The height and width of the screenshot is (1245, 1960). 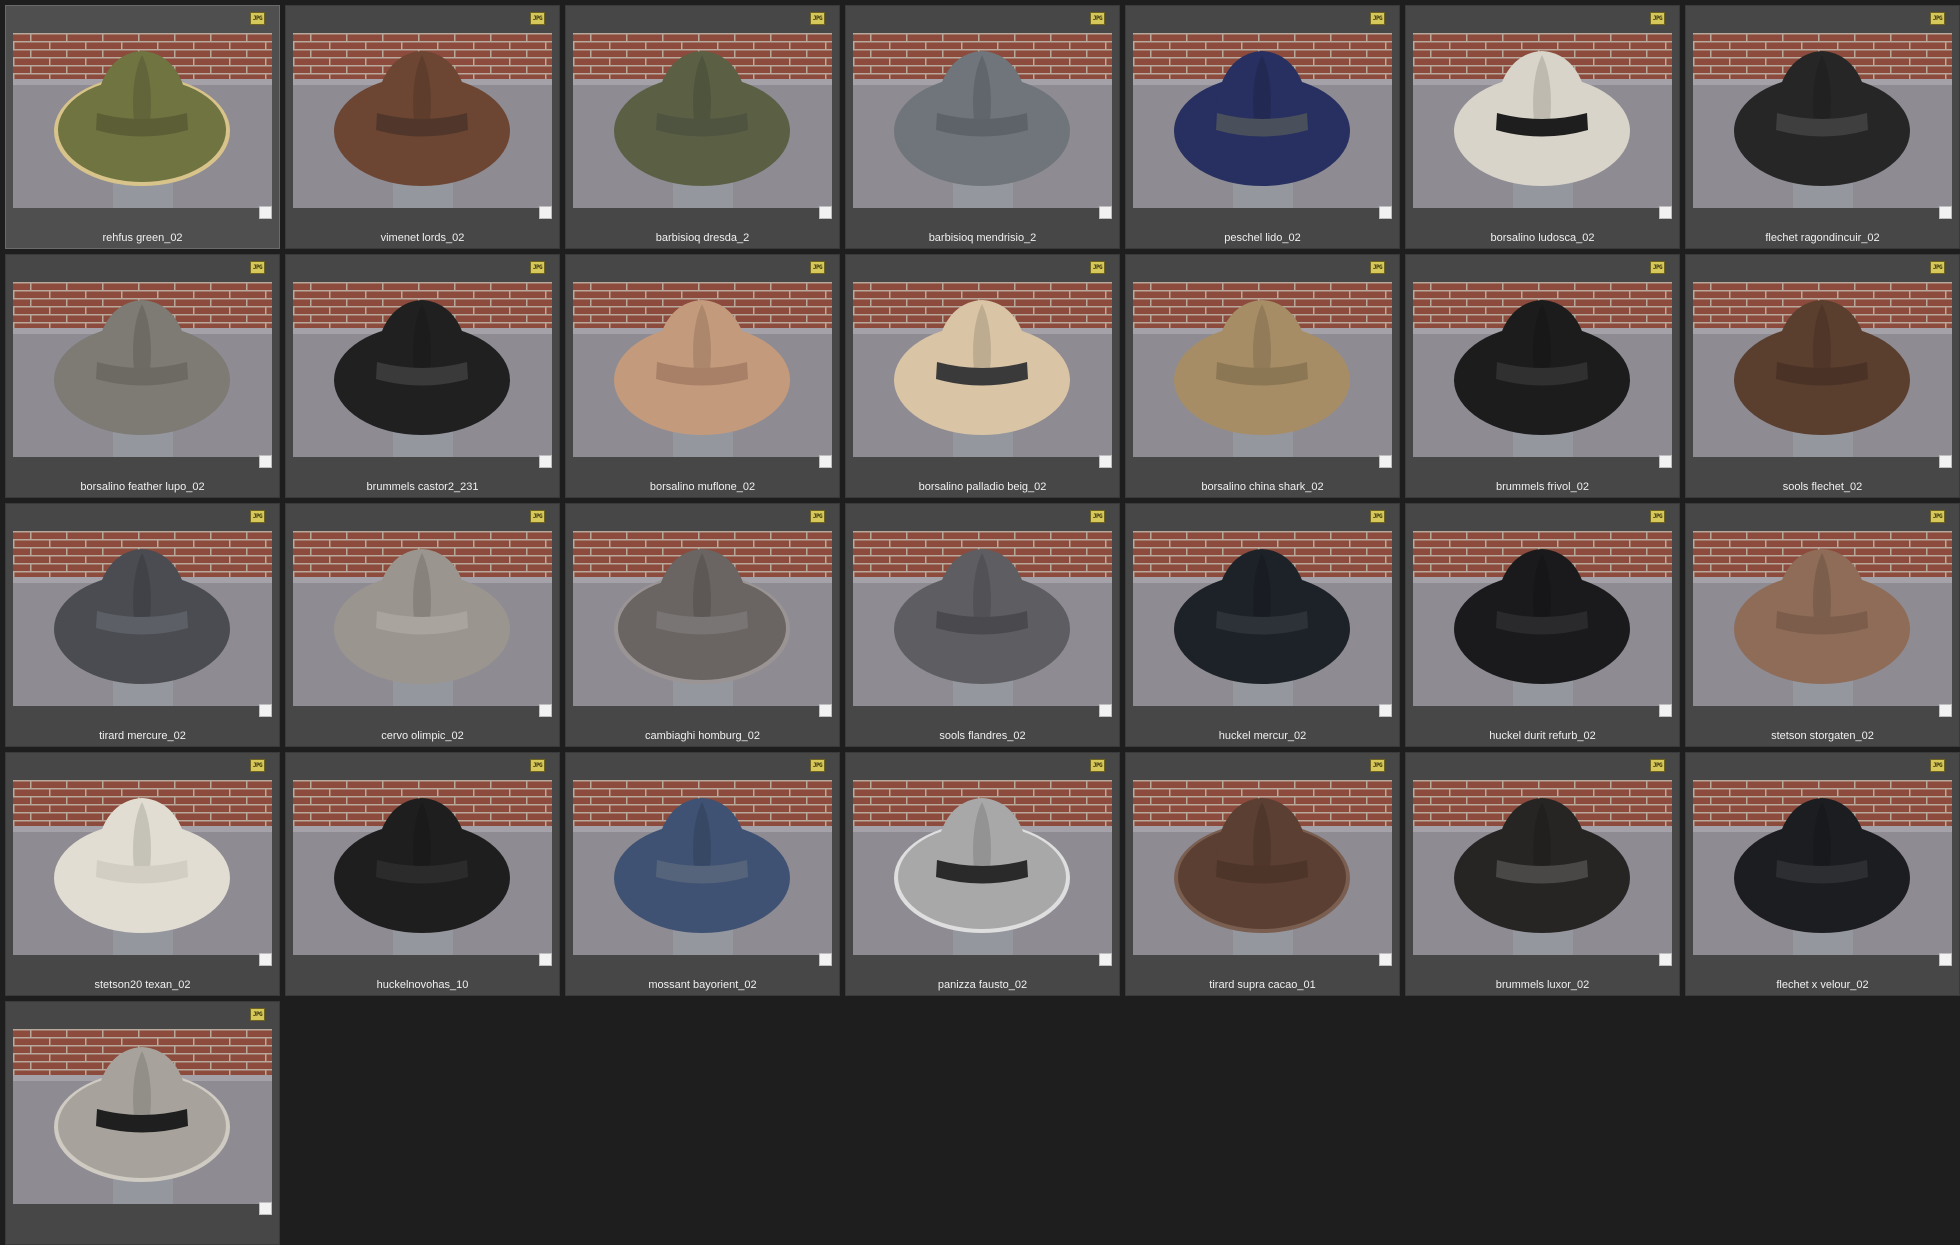 I want to click on thumbnail-item: JPG flechet x velour_02, so click(x=1822, y=874).